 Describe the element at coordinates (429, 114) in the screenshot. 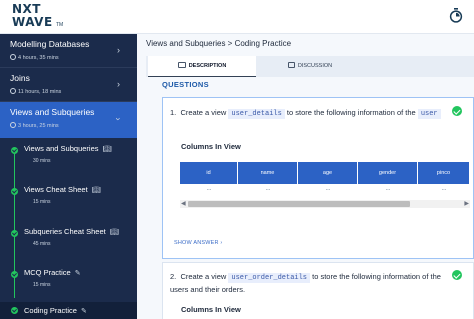

I see `code-snippet: user` at that location.